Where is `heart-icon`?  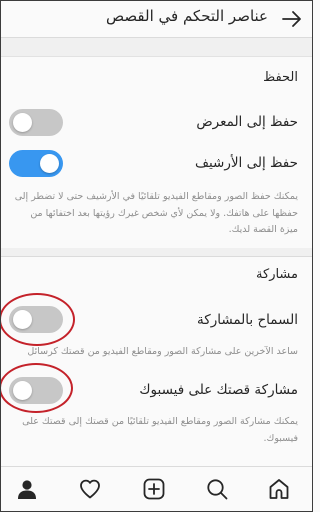 heart-icon is located at coordinates (90, 489).